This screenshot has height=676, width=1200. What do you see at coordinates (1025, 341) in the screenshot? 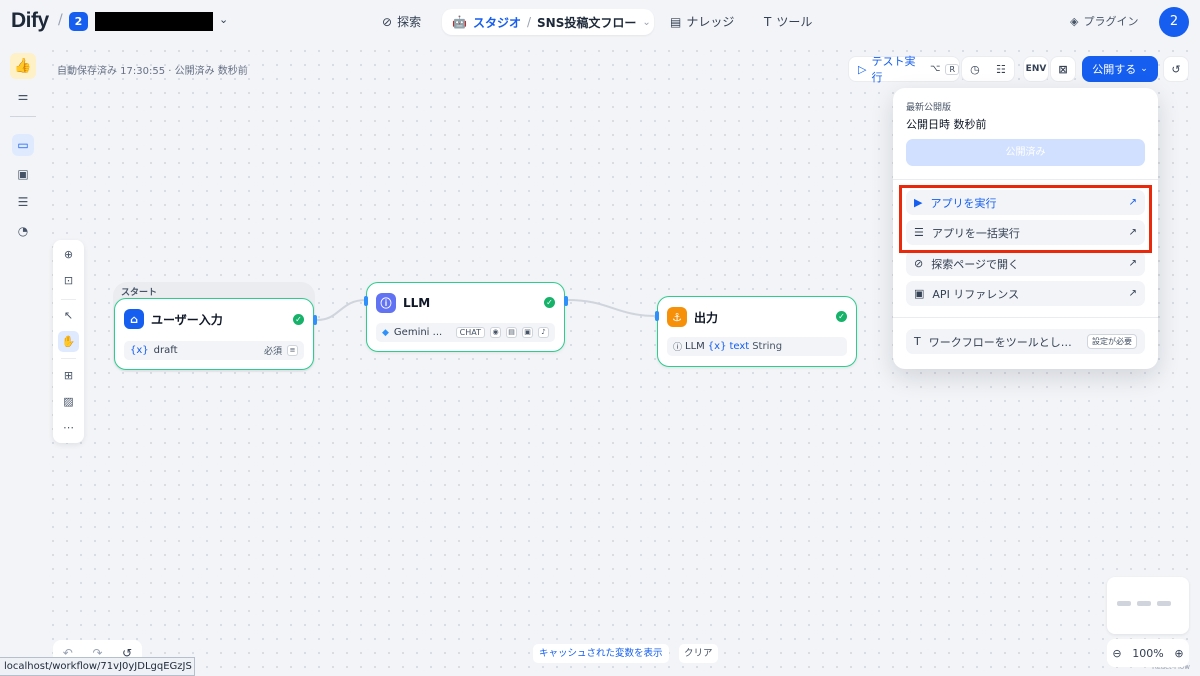
I see `workflow-as-tool-item: T ワークフローをツールとし… 設定が必要` at bounding box center [1025, 341].